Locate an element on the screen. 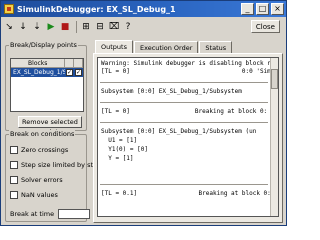 The height and width of the screenshot is (240, 320). breakpoints-group-label: Break/Display points is located at coordinates (43, 45).